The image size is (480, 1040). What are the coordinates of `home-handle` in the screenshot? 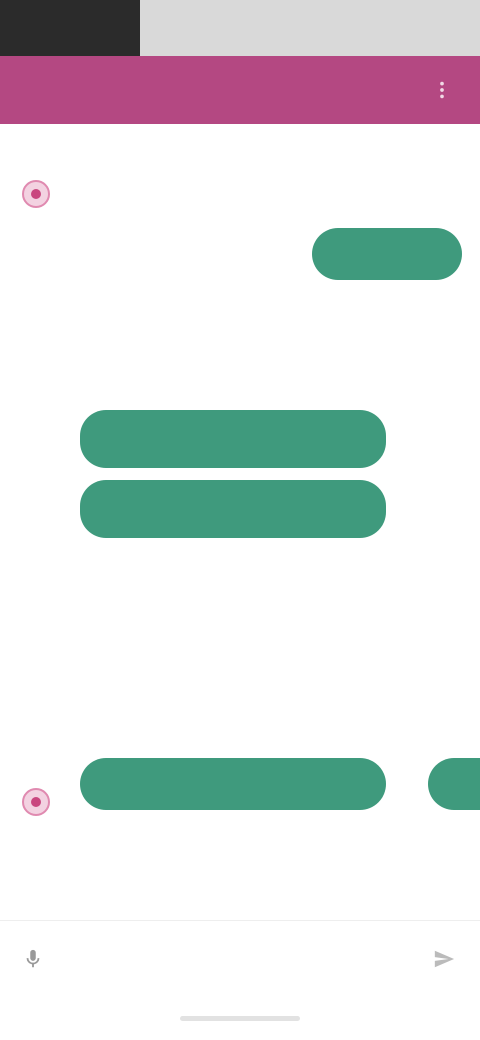 It's located at (240, 1018).